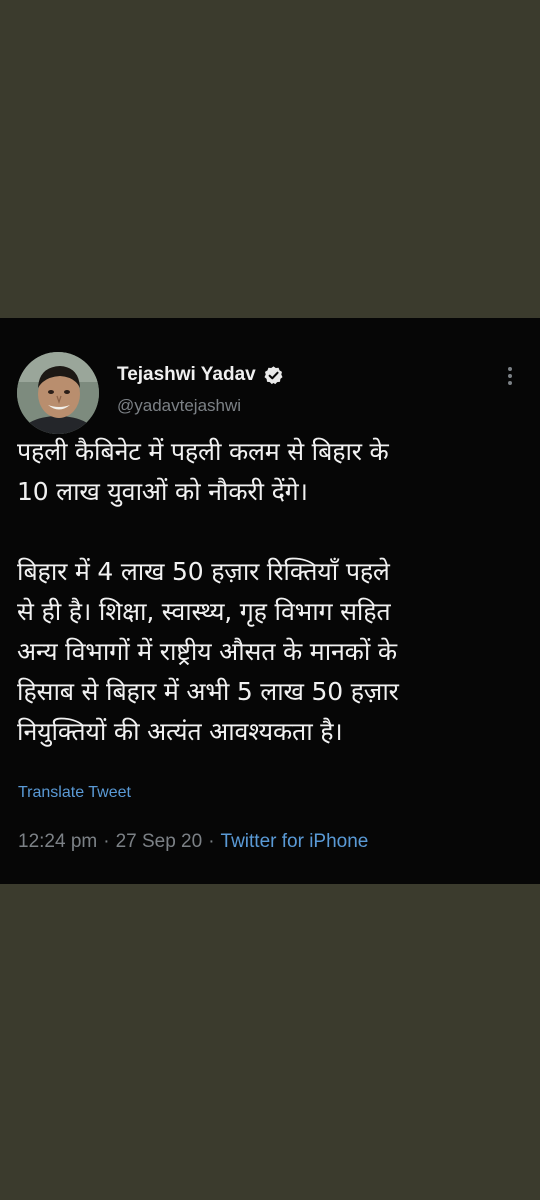  What do you see at coordinates (295, 841) in the screenshot?
I see `tweet-source-link: Twitter for iPhone` at bounding box center [295, 841].